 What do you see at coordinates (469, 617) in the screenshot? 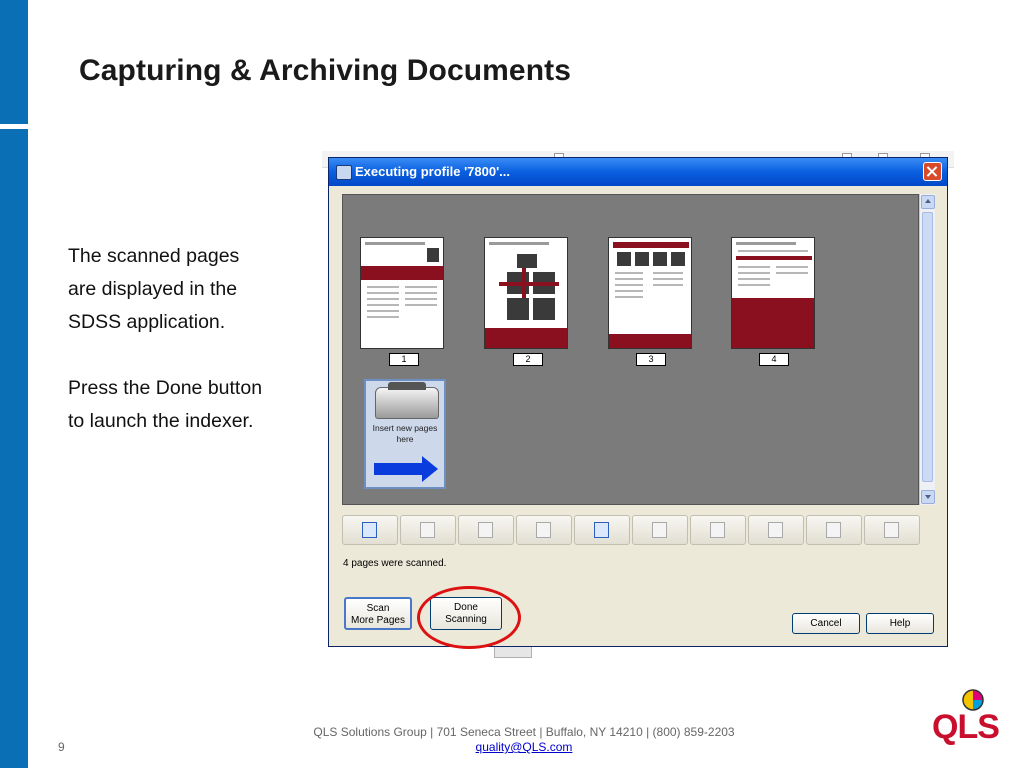
I see `done-button-highlight-circle` at bounding box center [469, 617].